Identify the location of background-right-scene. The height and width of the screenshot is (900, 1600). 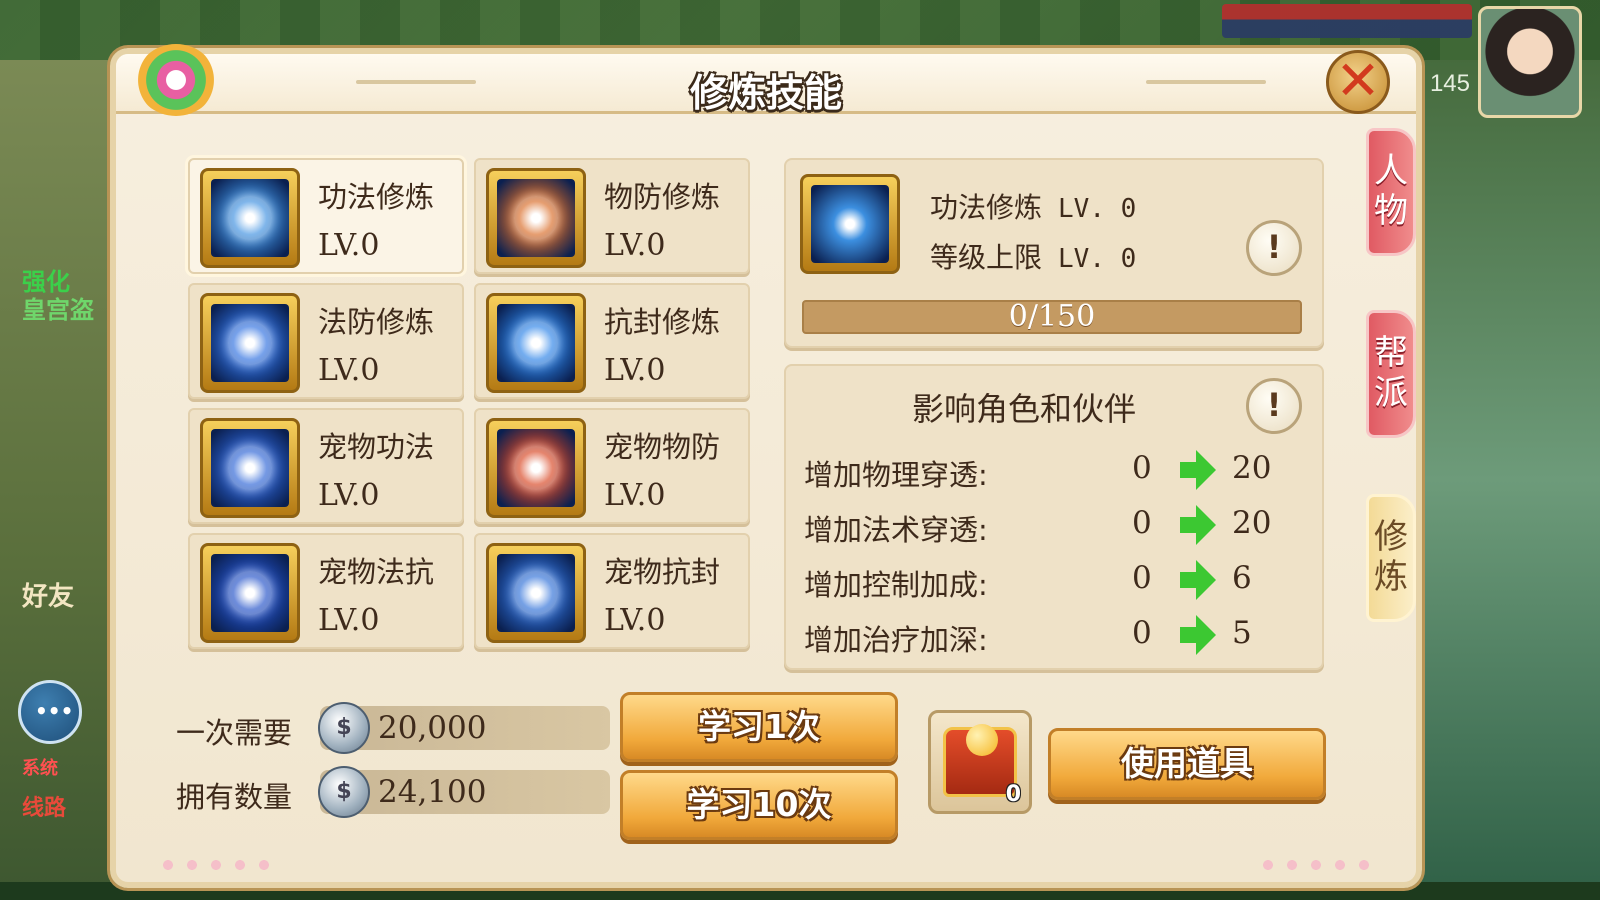
(1500, 480).